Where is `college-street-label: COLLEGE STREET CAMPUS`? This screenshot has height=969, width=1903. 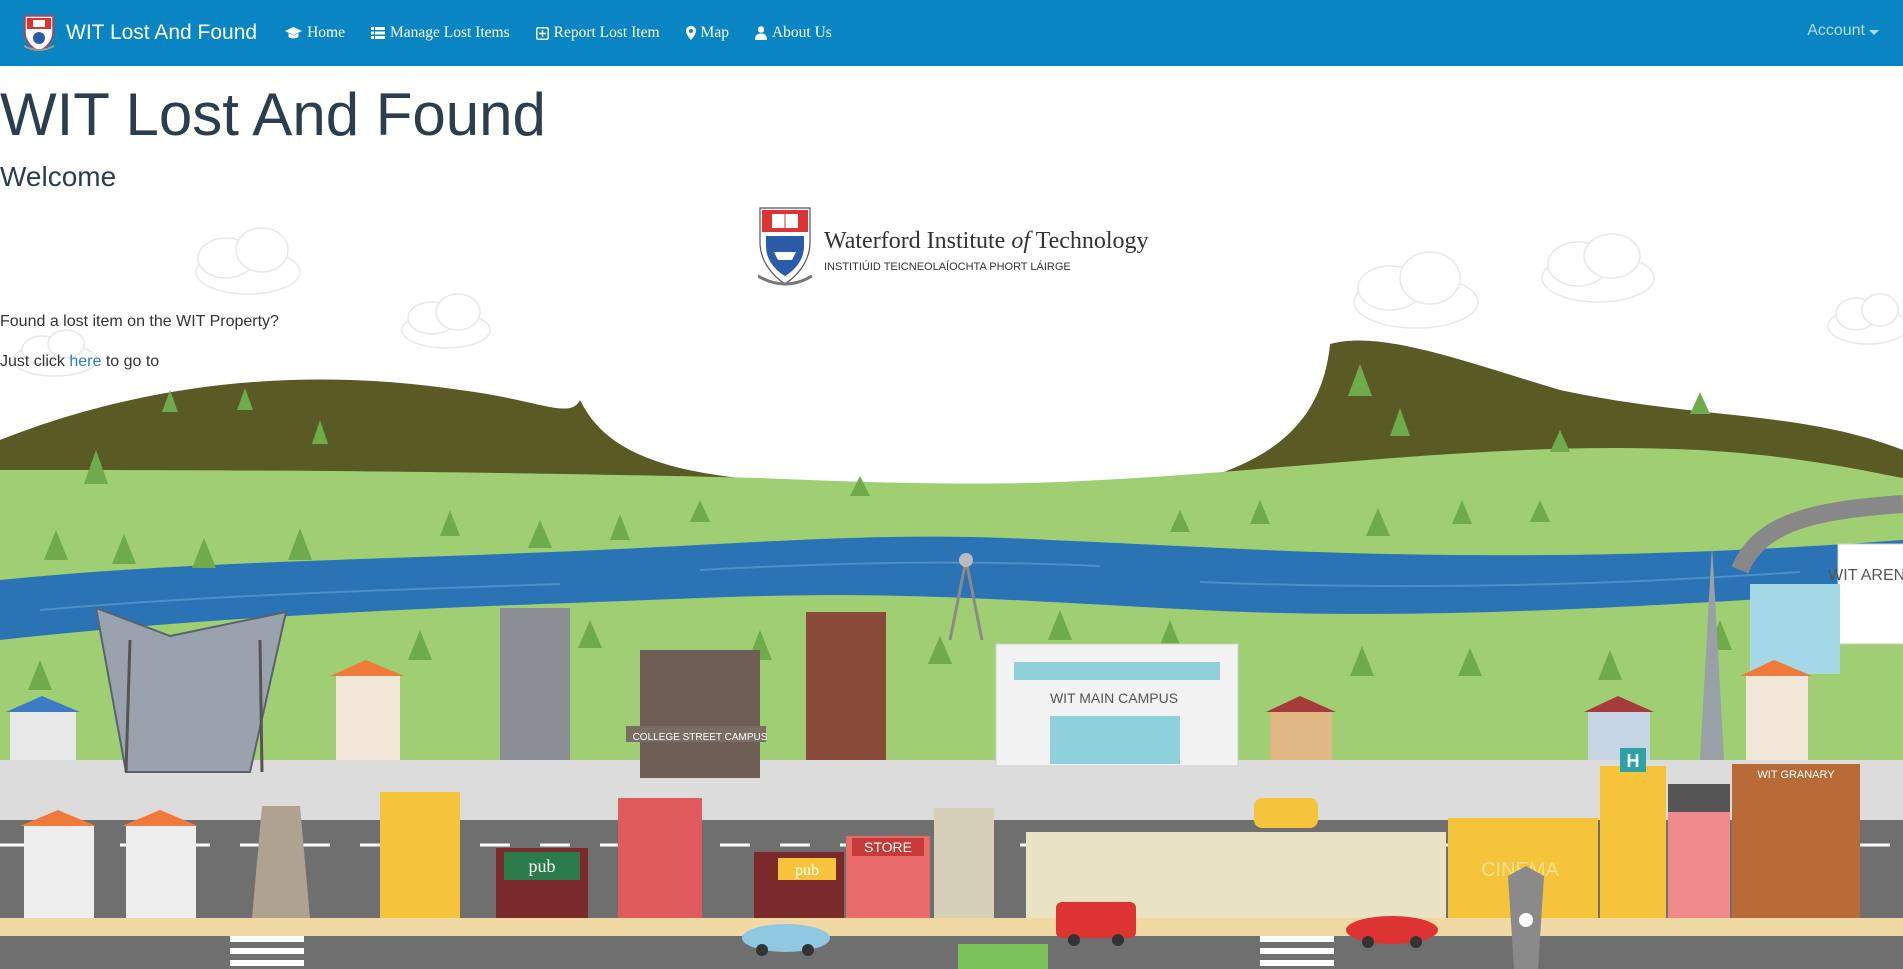
college-street-label: COLLEGE STREET CAMPUS is located at coordinates (700, 737).